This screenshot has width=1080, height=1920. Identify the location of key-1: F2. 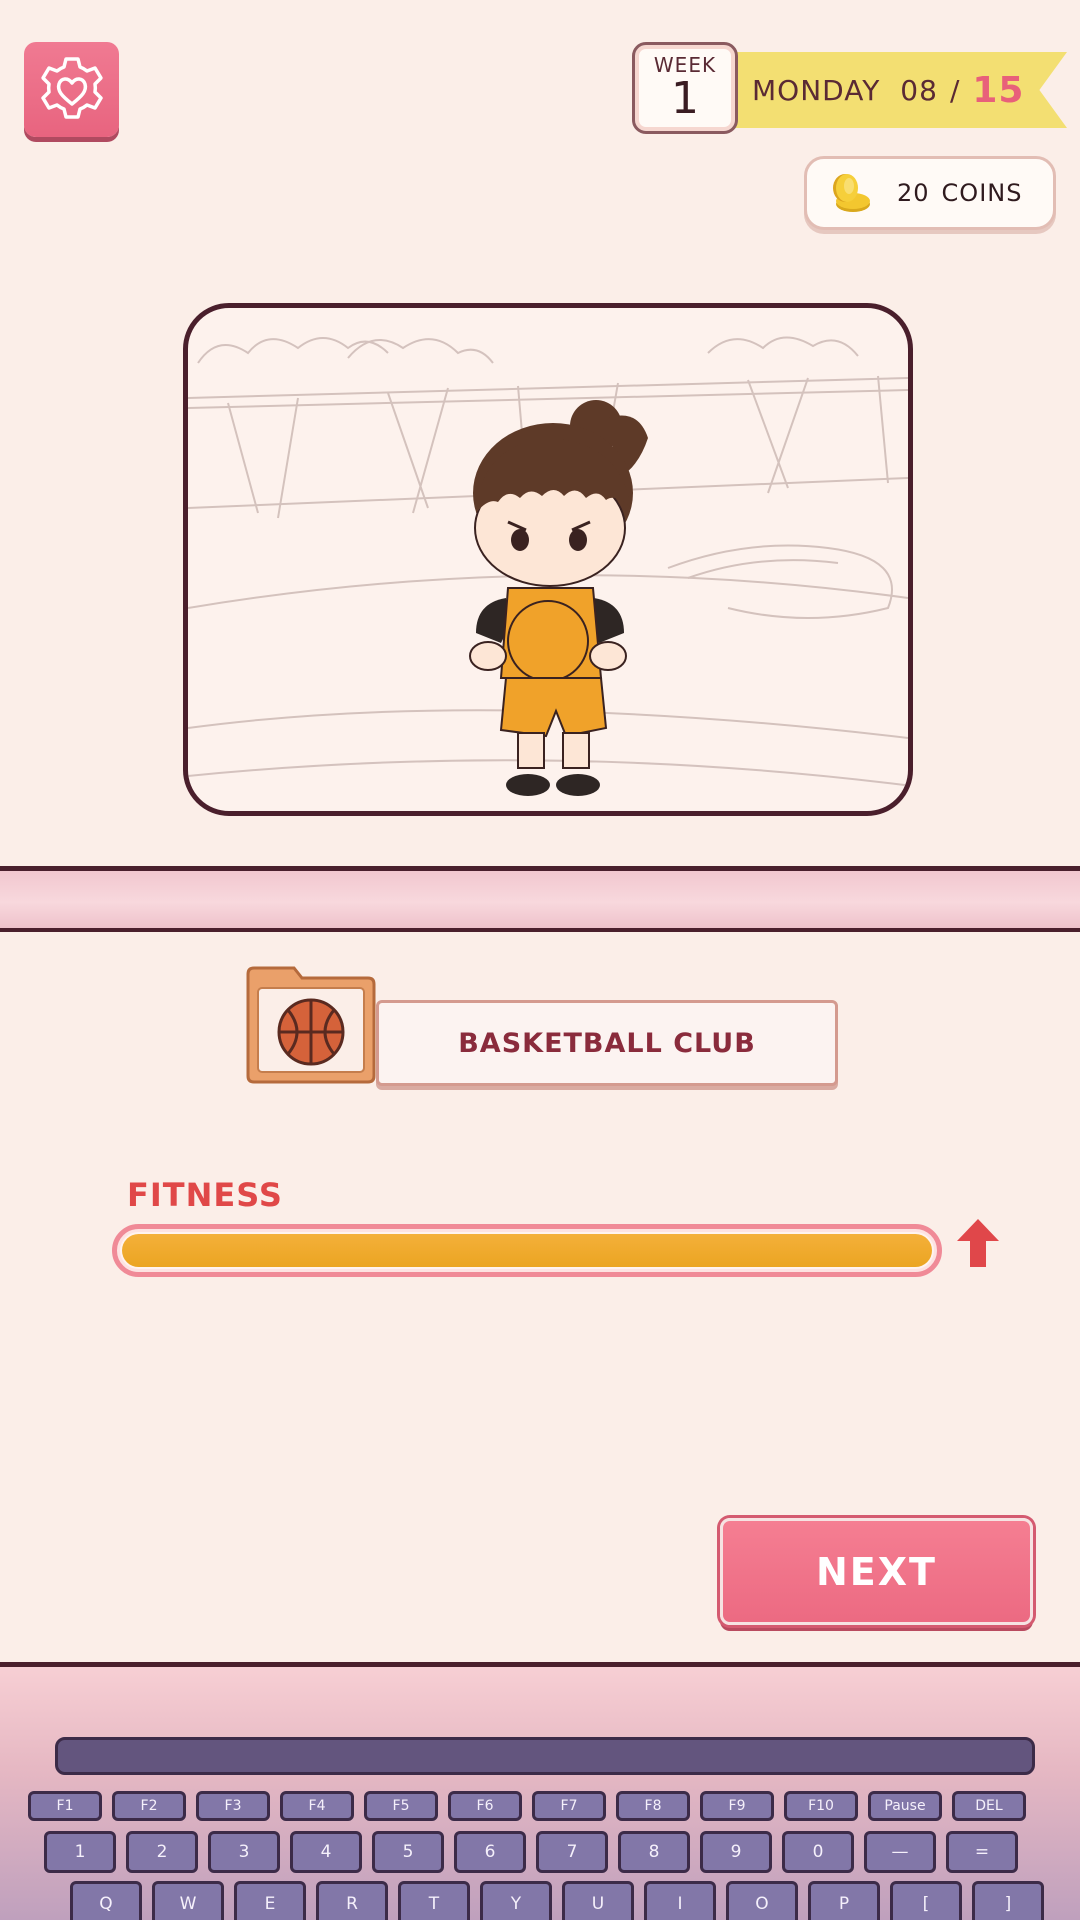
(149, 1806).